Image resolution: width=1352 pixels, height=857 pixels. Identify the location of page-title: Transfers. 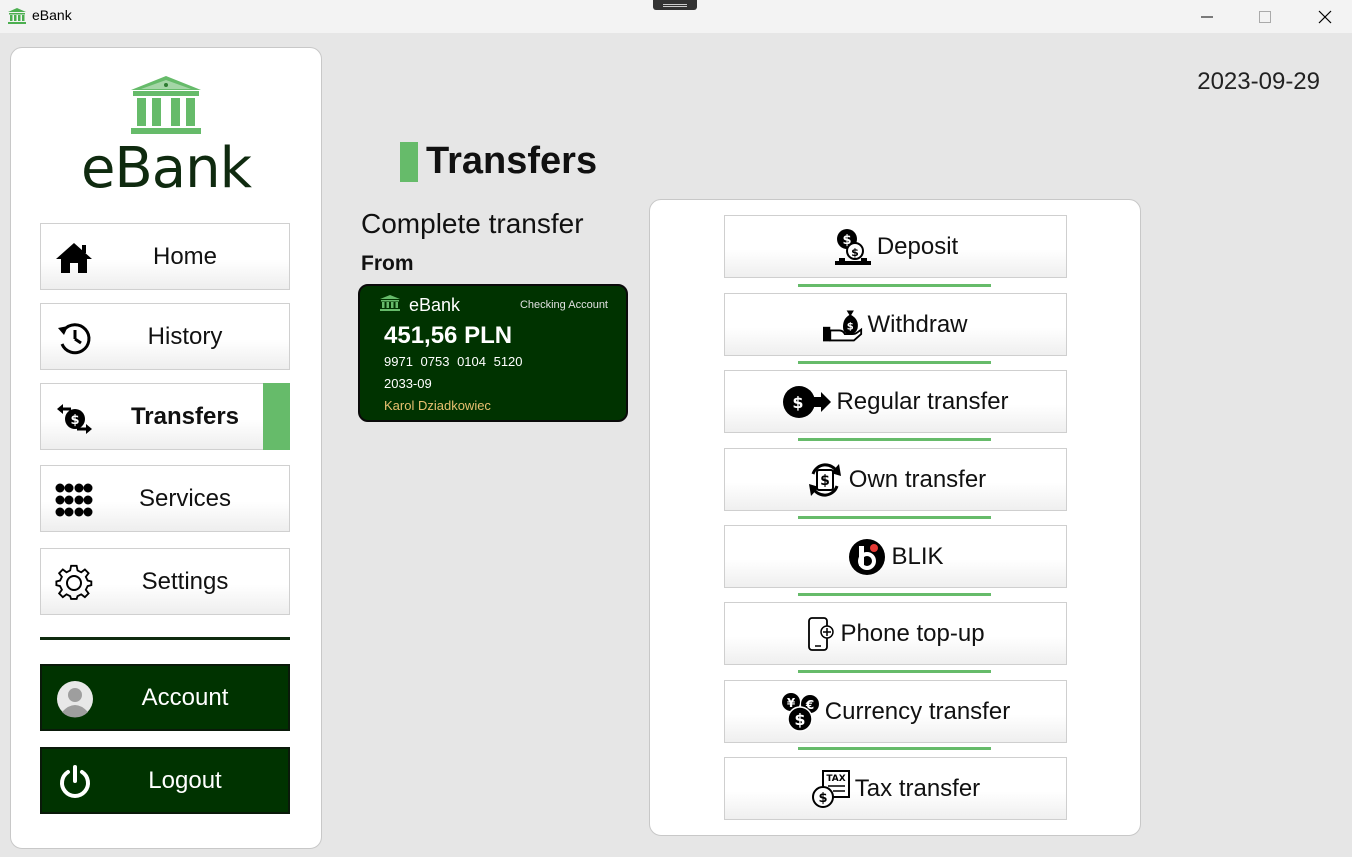
(512, 161).